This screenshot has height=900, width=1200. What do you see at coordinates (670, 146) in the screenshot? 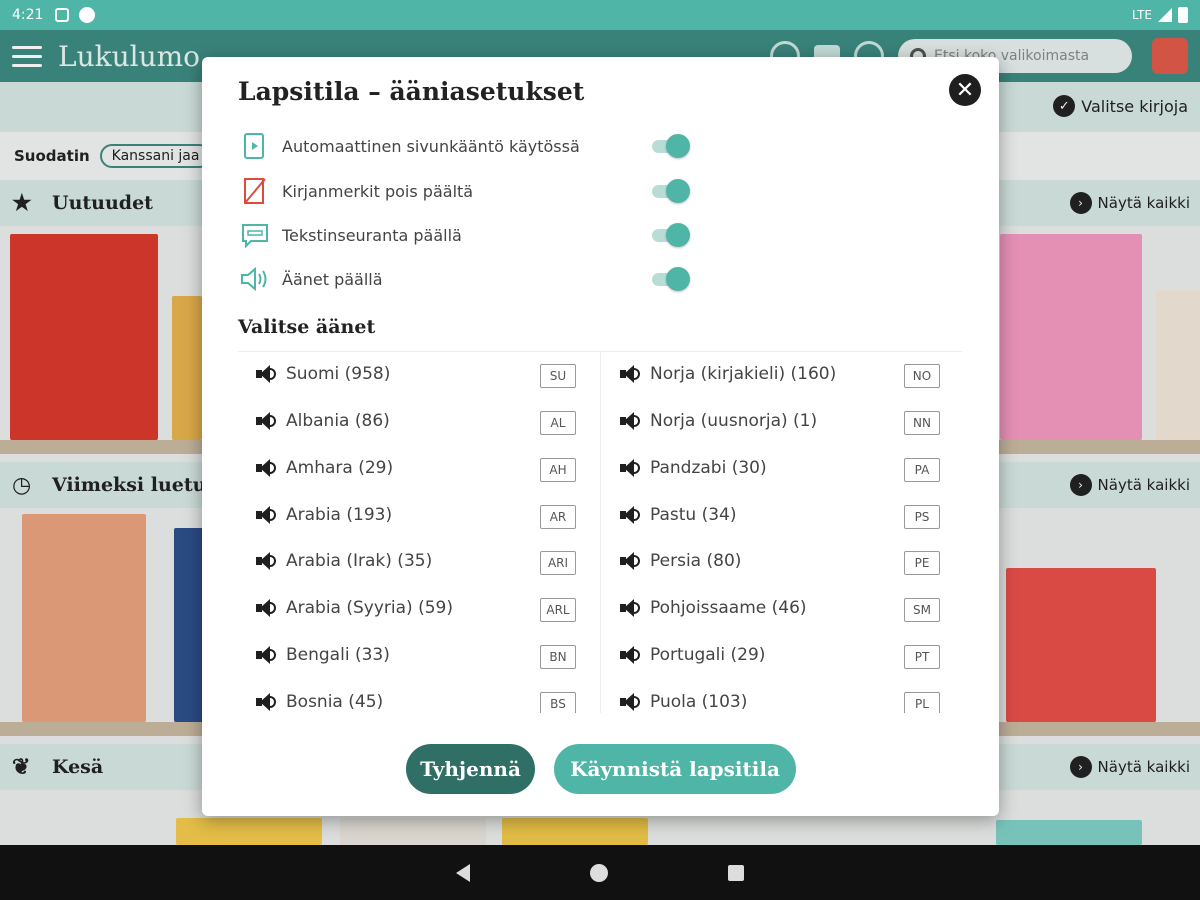
I see `auto-page-turn-toggle` at bounding box center [670, 146].